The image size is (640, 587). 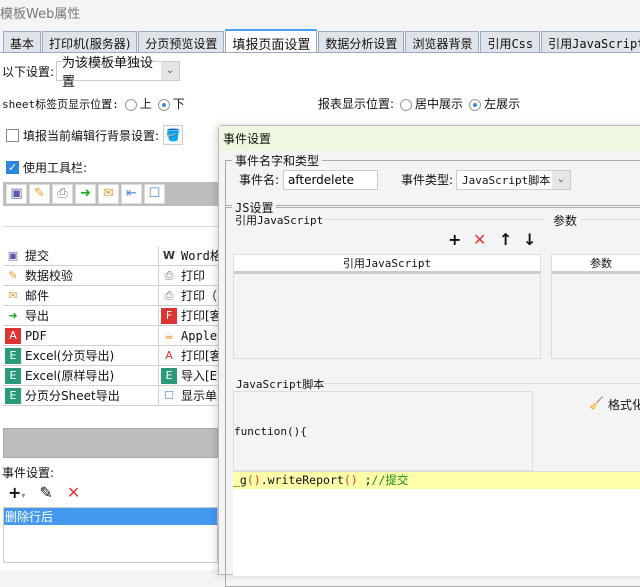 I want to click on arrow-down-icon: ↓, so click(x=529, y=239).